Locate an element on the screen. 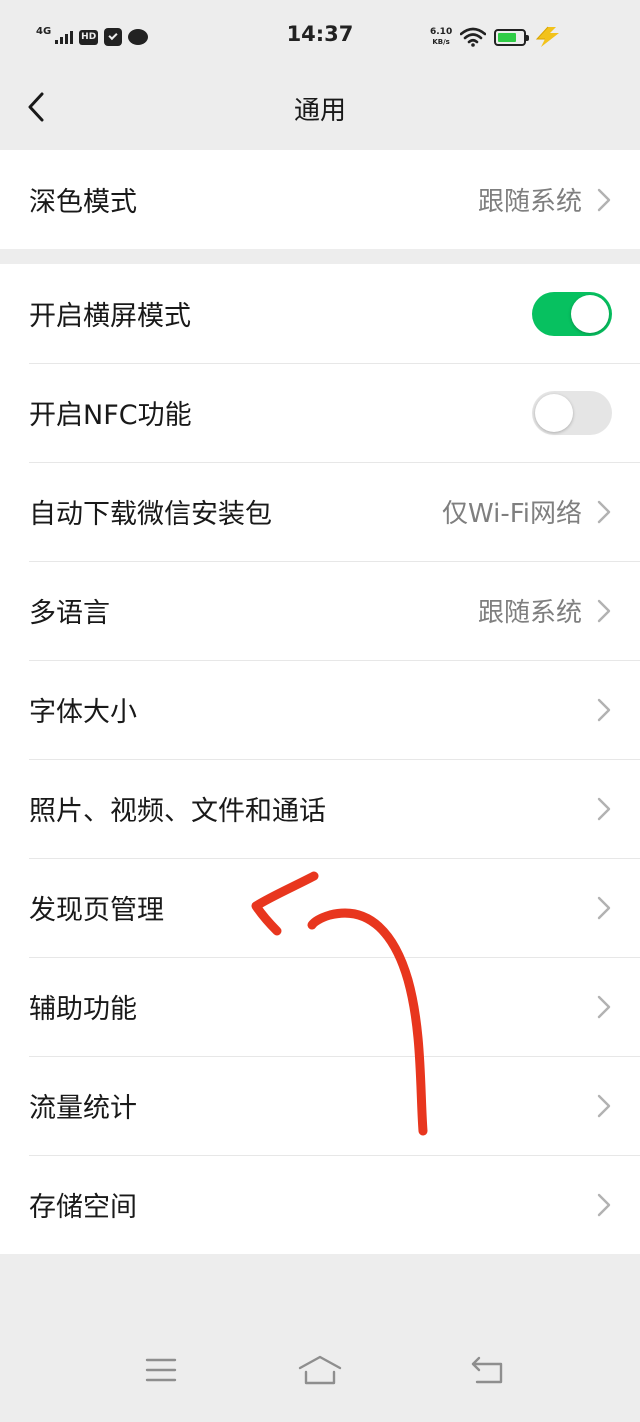  system-nav-bar is located at coordinates (320, 1381).